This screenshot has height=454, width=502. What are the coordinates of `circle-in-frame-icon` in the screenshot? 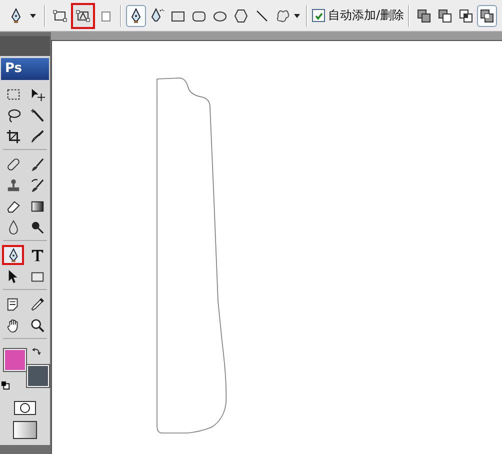 It's located at (25, 408).